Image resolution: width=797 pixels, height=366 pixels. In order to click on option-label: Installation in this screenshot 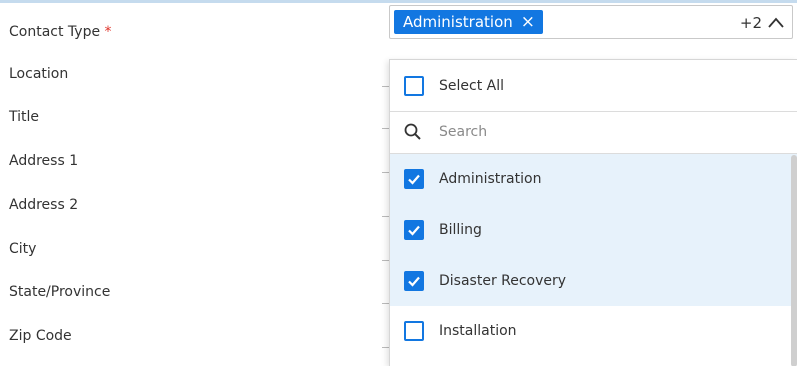, I will do `click(478, 331)`.